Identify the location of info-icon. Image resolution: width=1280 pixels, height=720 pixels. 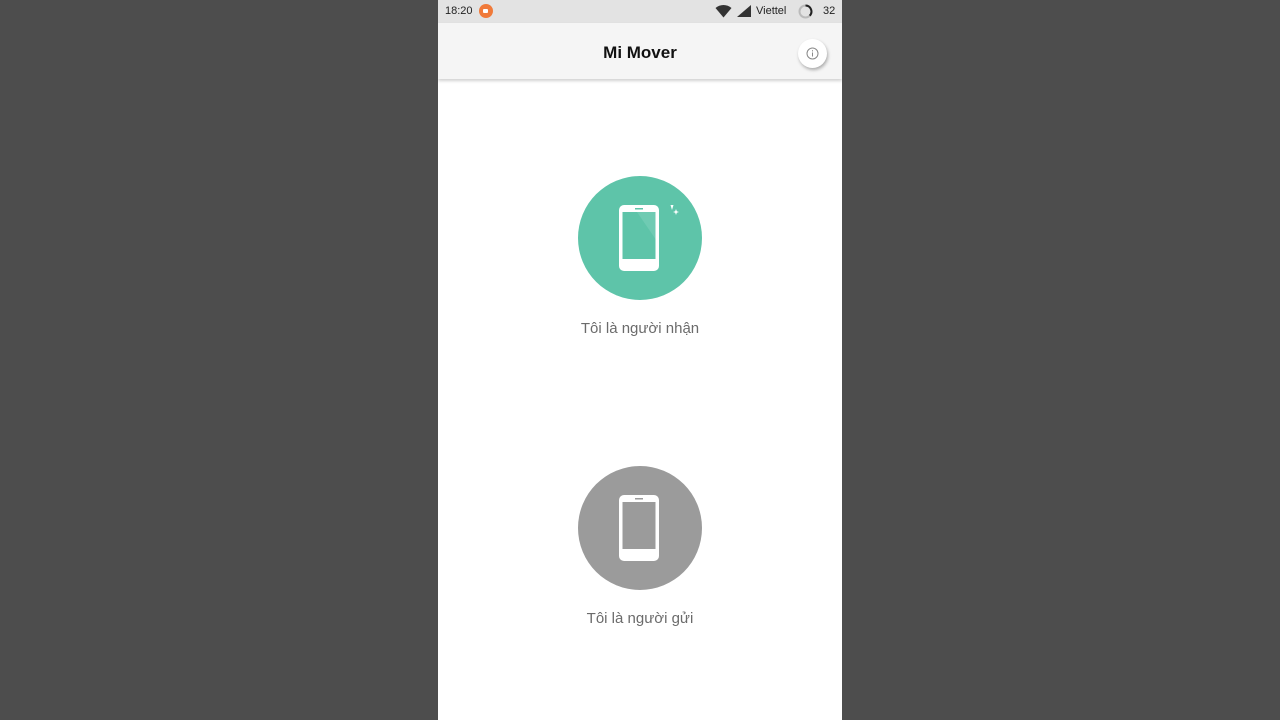
(812, 53).